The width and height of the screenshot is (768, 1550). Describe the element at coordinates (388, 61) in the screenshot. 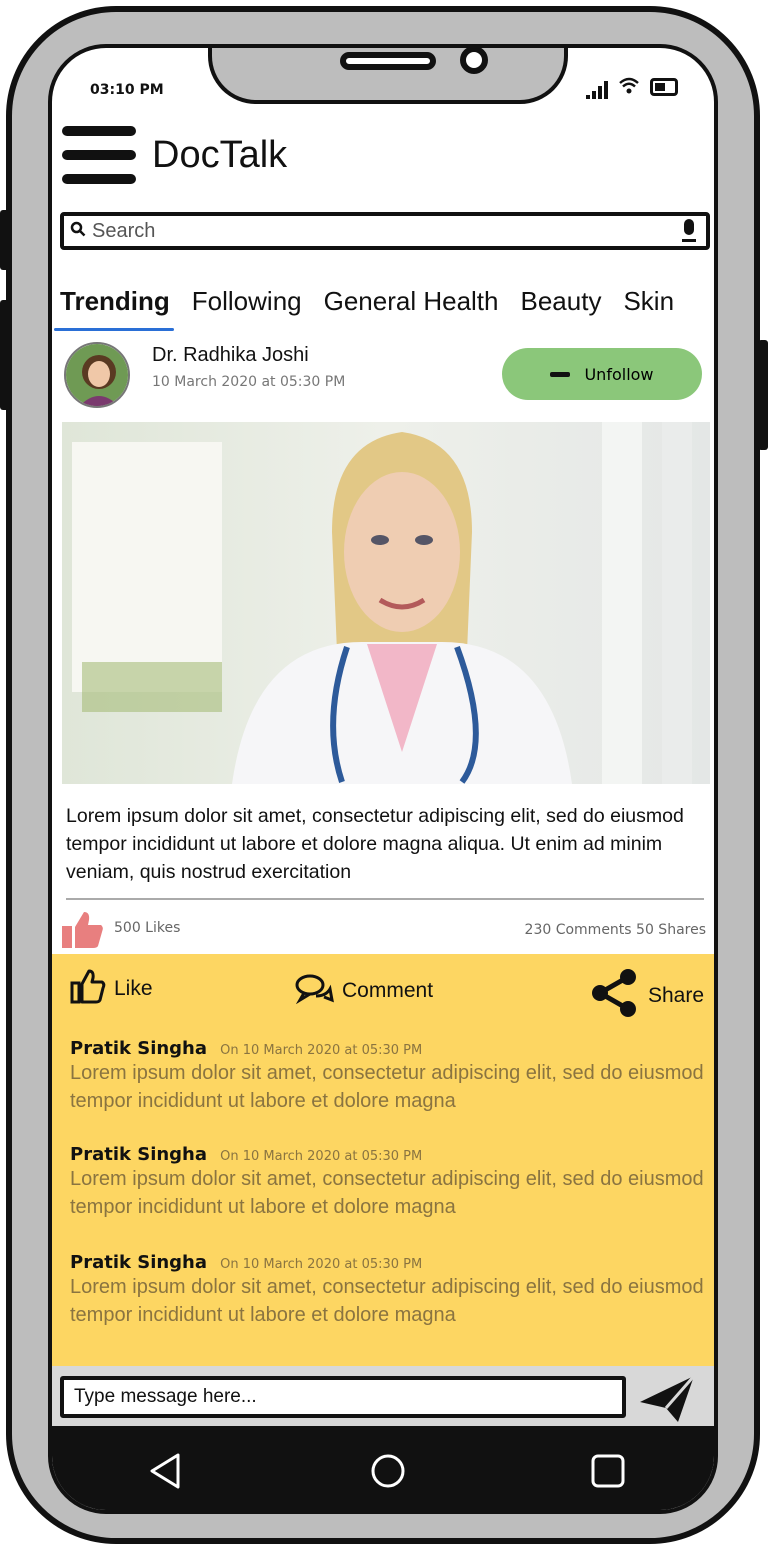

I see `speaker` at that location.